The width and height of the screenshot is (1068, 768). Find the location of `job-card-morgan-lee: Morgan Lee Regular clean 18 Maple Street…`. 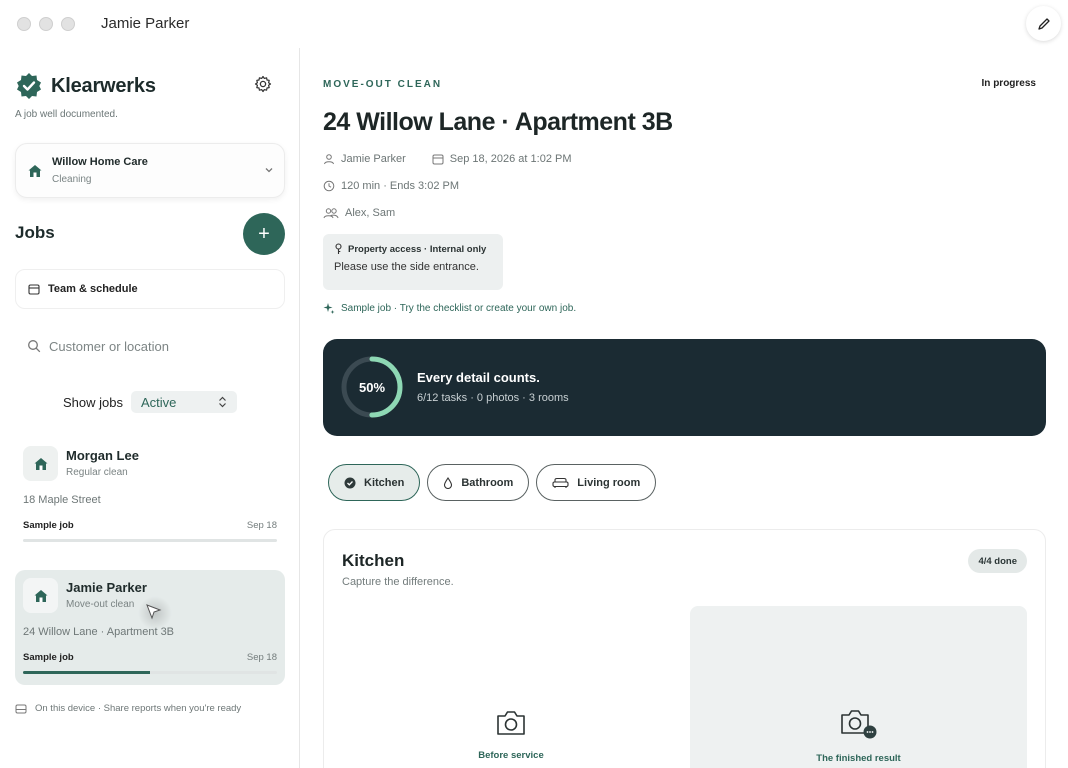

job-card-morgan-lee: Morgan Lee Regular clean 18 Maple Street… is located at coordinates (150, 495).